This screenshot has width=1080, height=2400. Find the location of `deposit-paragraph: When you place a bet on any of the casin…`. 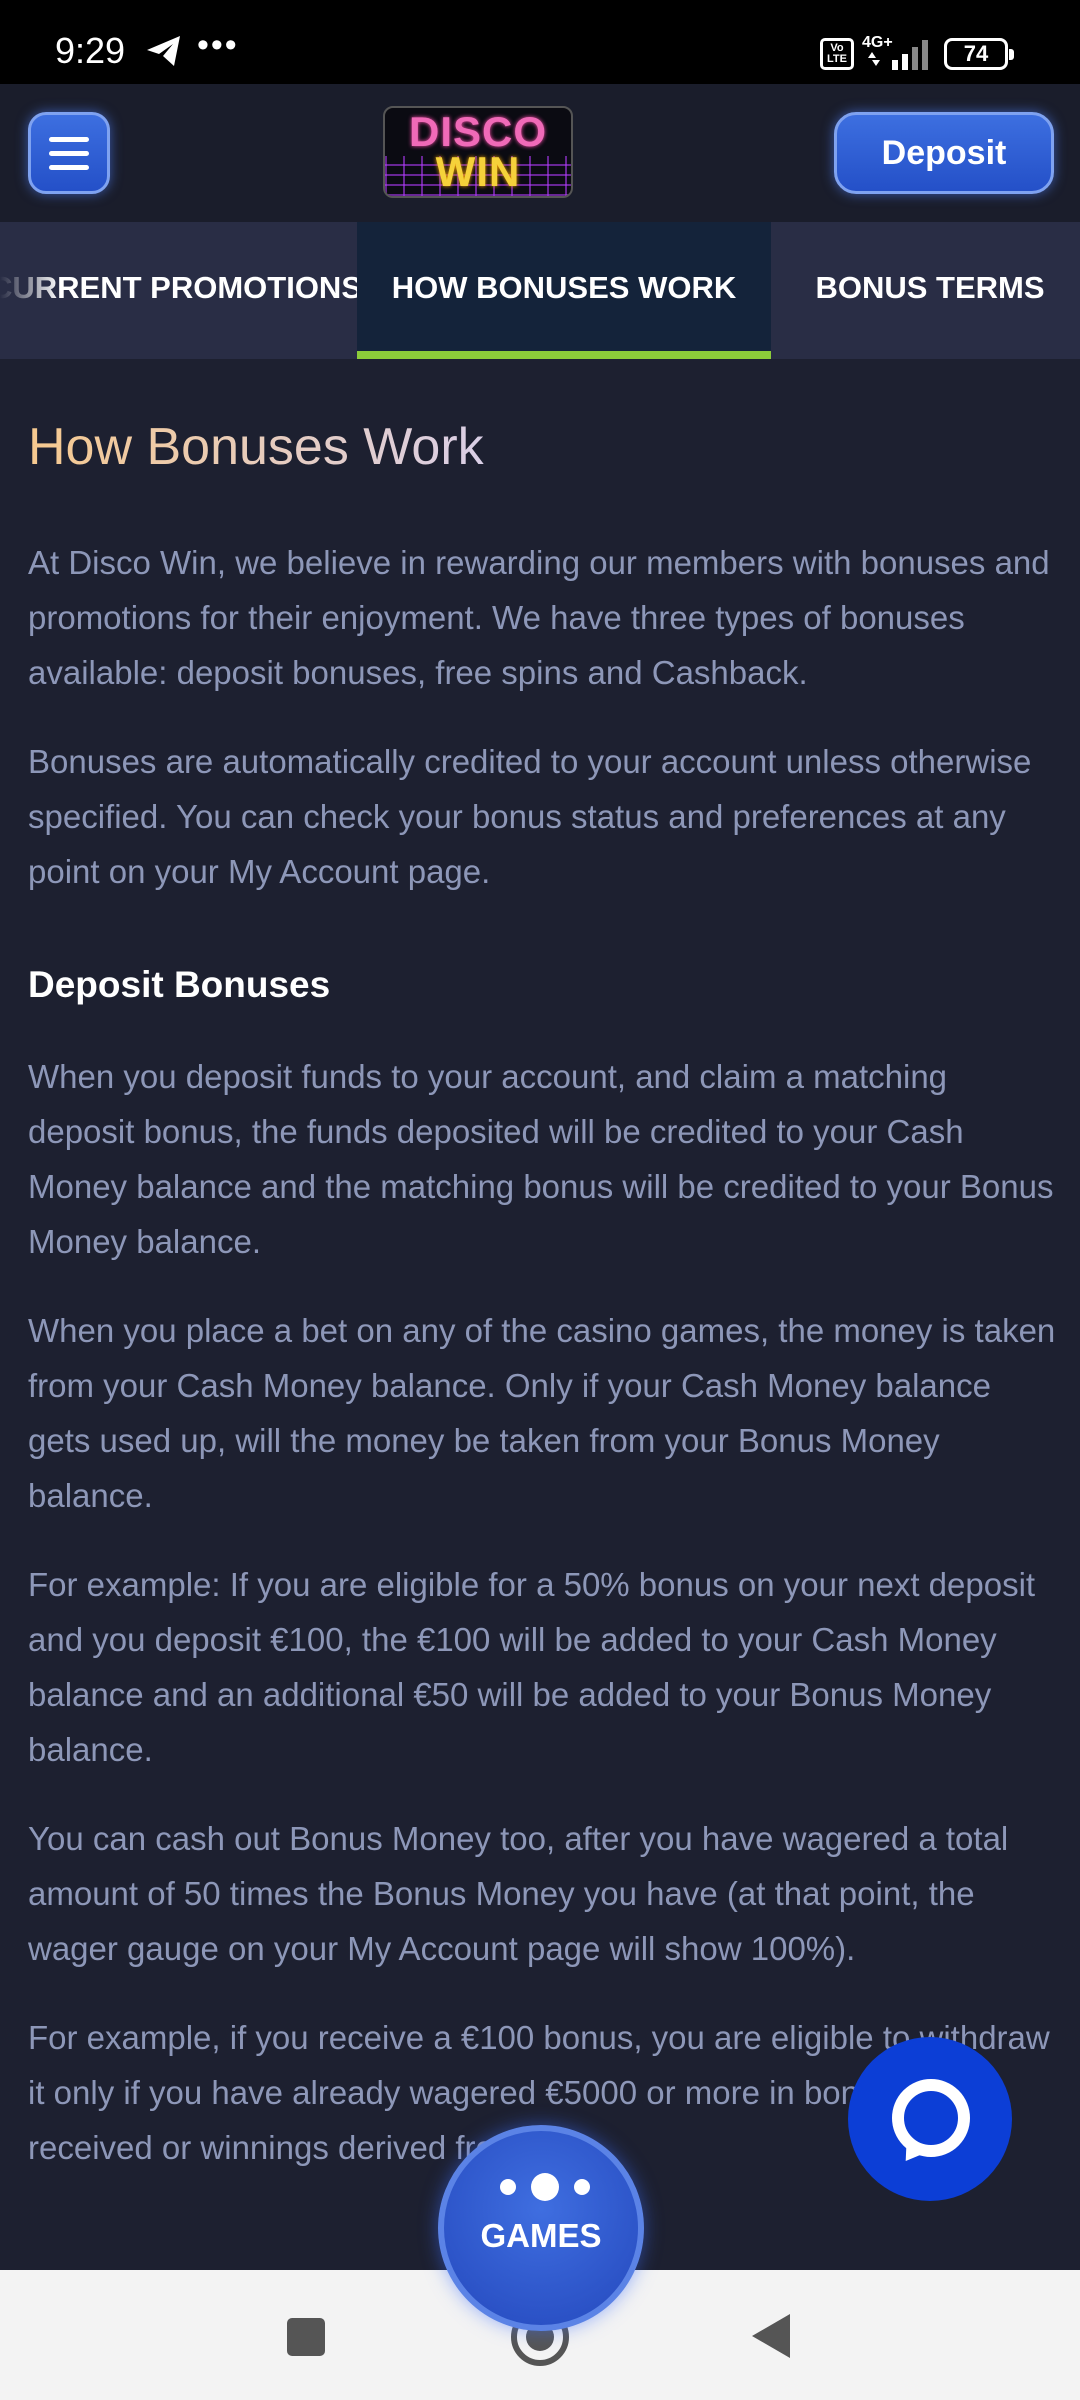

deposit-paragraph: When you place a bet on any of the casin… is located at coordinates (542, 1413).